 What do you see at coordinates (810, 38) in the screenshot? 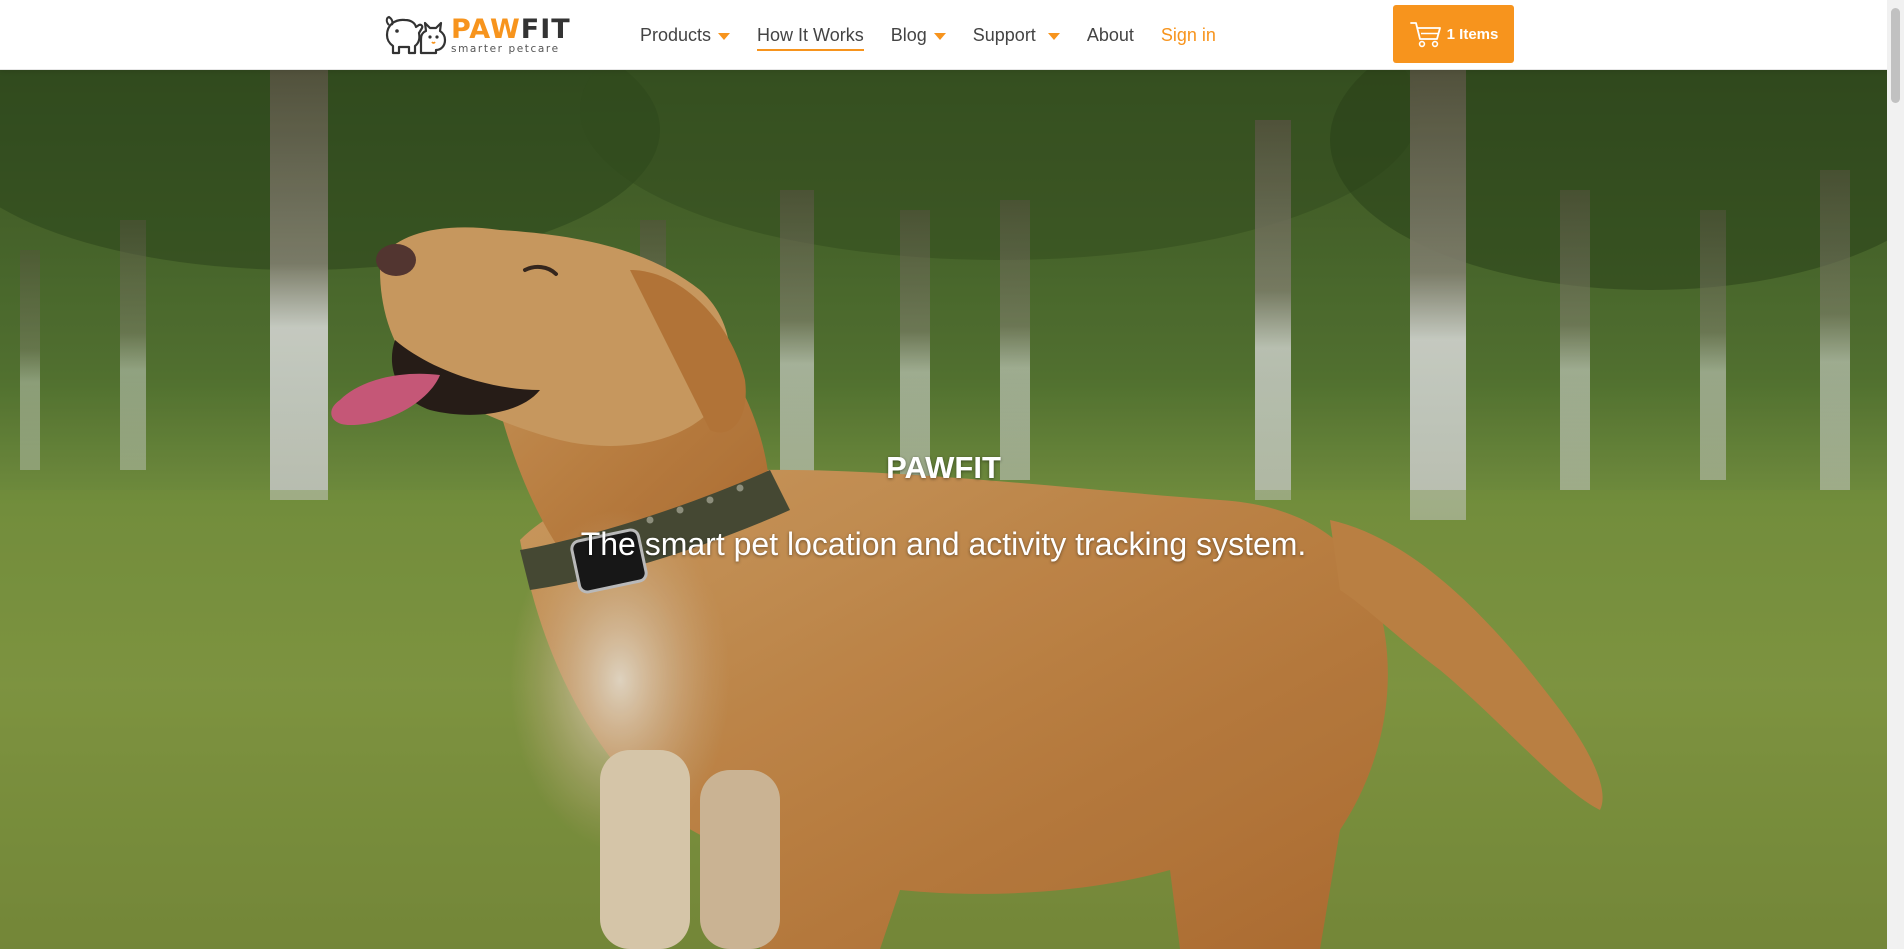
I see `nav-item-label: How It Works` at bounding box center [810, 38].